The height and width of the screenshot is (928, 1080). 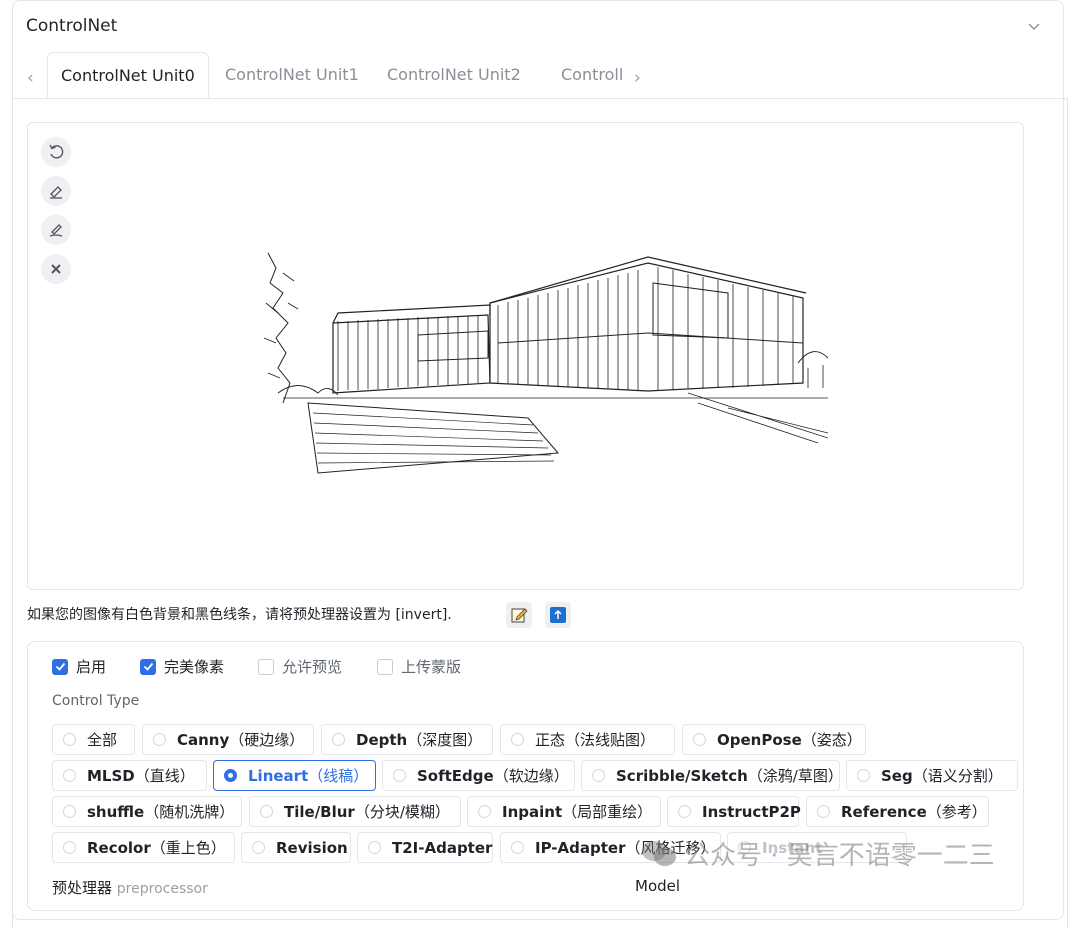 I want to click on wechat-icon, so click(x=659, y=853).